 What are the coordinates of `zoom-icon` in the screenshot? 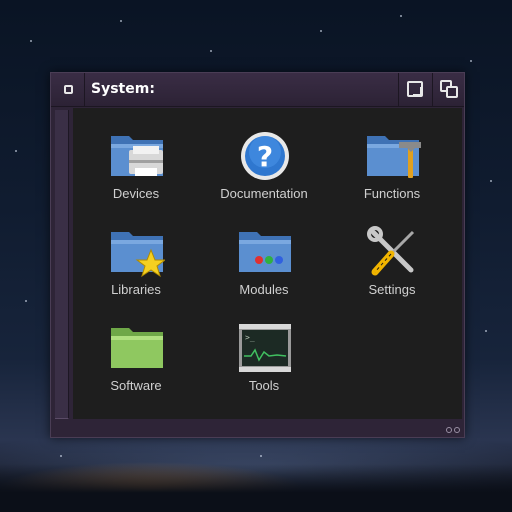 It's located at (415, 89).